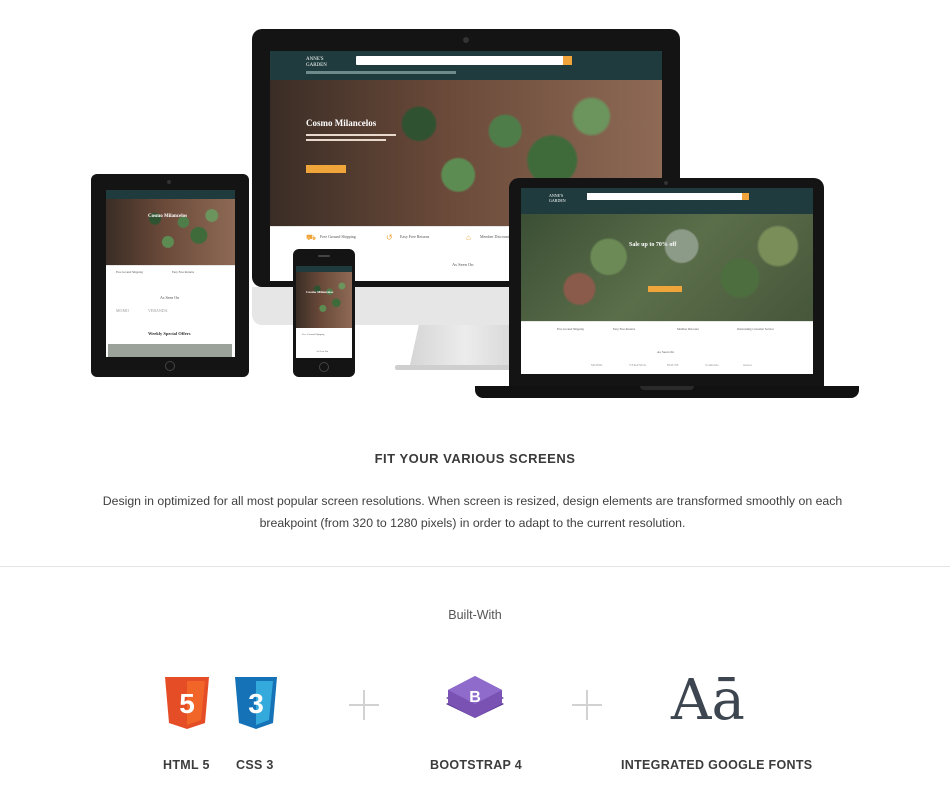 The image size is (950, 800). What do you see at coordinates (463, 60) in the screenshot?
I see `search-bar` at bounding box center [463, 60].